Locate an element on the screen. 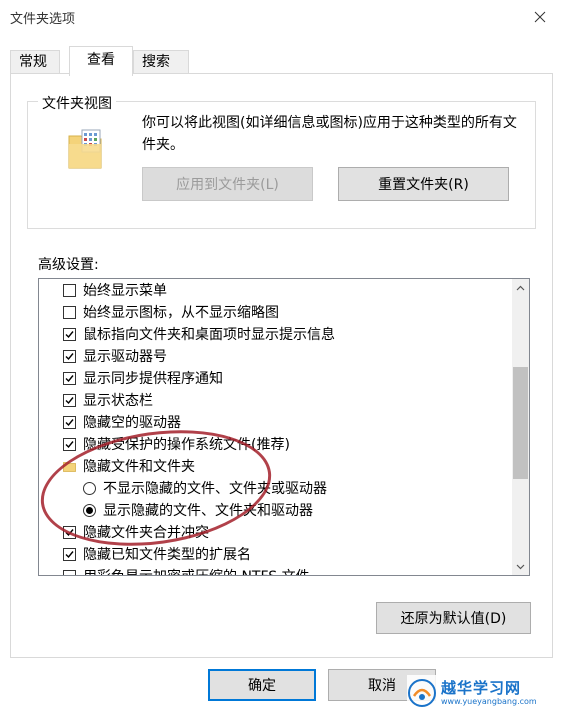  window-title: 文件夹选项 is located at coordinates (43, 19).